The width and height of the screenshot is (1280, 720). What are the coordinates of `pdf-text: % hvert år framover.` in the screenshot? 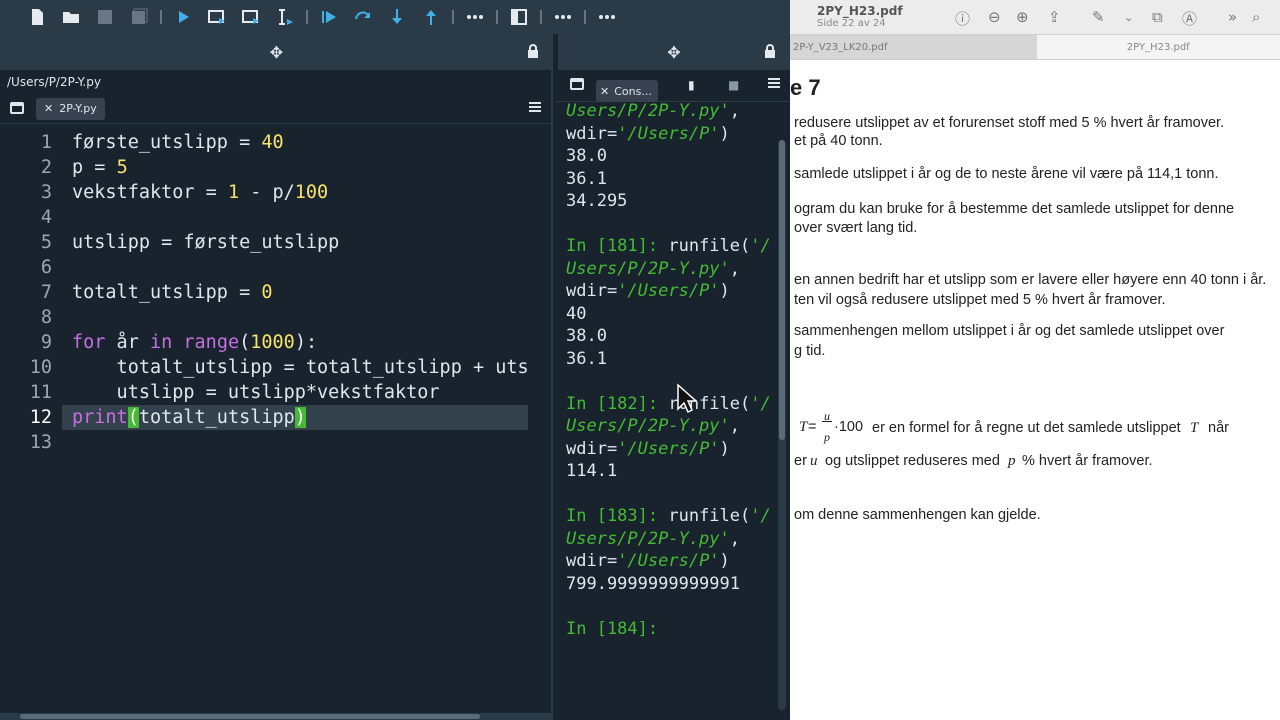 It's located at (1087, 461).